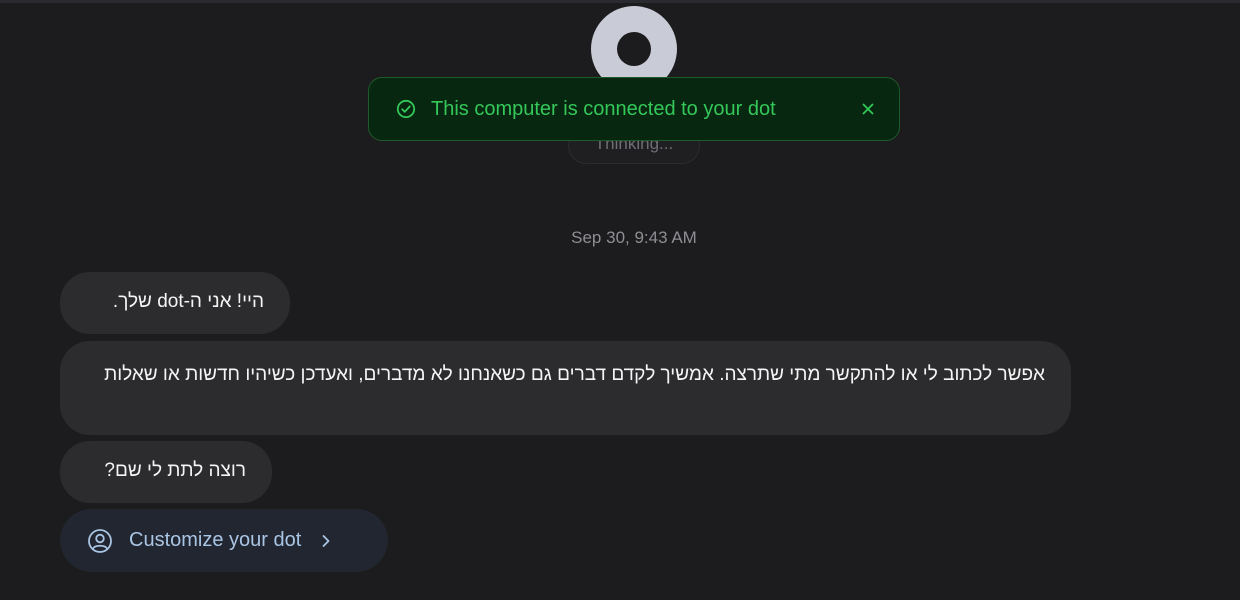 The height and width of the screenshot is (600, 1240). I want to click on chat-timestamp: Sep 30, 9:43 AM, so click(634, 237).